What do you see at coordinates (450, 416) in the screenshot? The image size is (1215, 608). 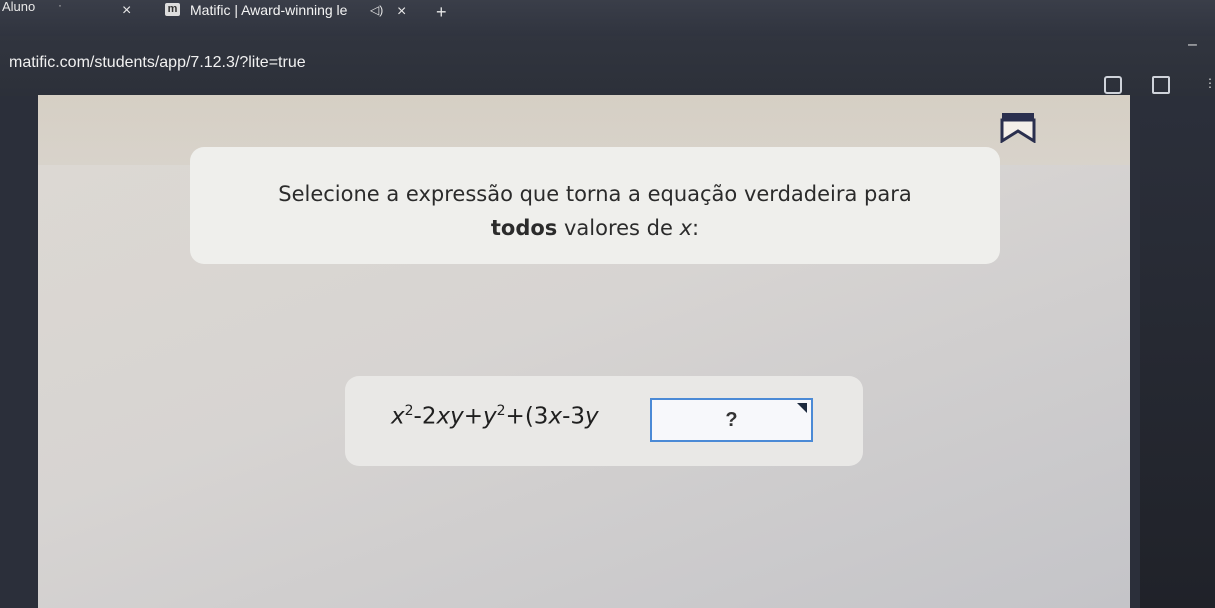 I see `eq-term: xy` at bounding box center [450, 416].